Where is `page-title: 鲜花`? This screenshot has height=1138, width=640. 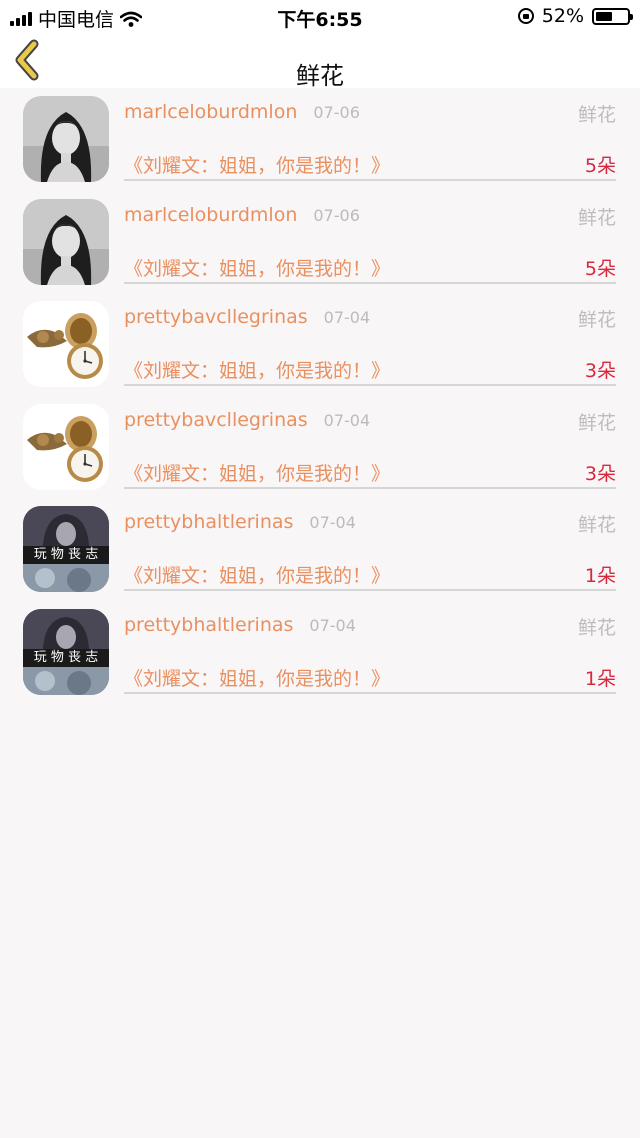
page-title: 鲜花 is located at coordinates (320, 76).